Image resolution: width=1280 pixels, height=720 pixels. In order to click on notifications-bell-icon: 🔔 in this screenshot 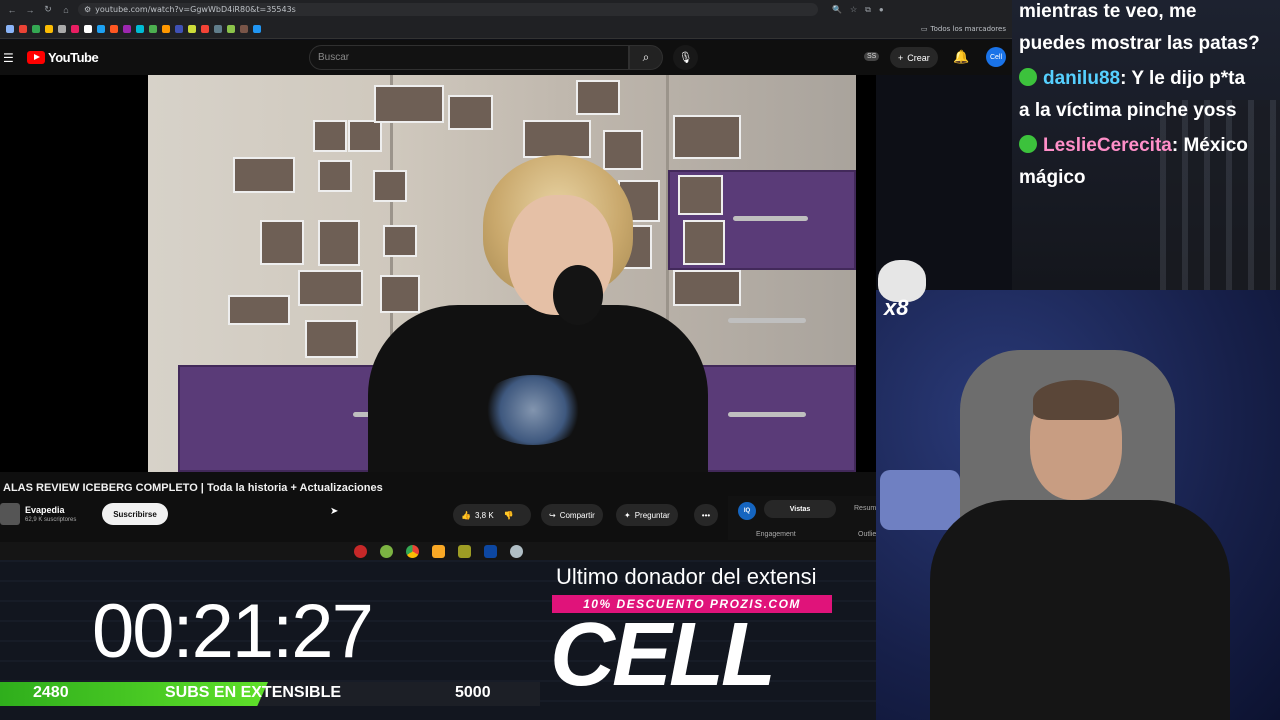, I will do `click(961, 57)`.